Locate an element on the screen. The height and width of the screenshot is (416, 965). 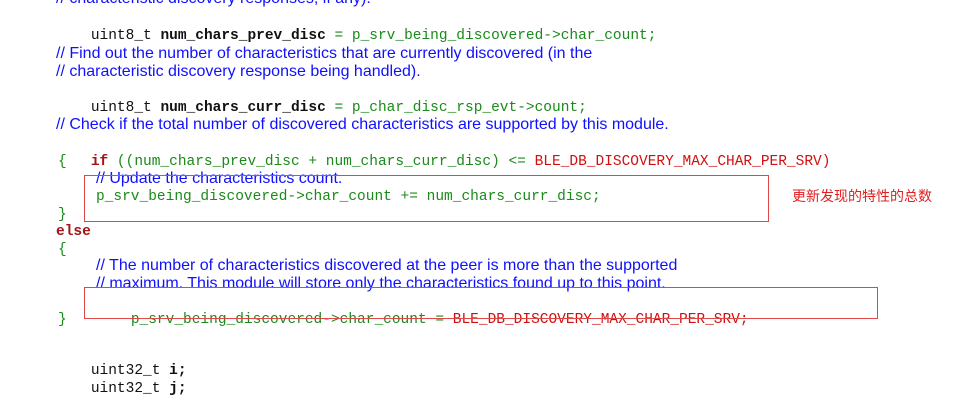
else-keyword: else is located at coordinates (73, 232).